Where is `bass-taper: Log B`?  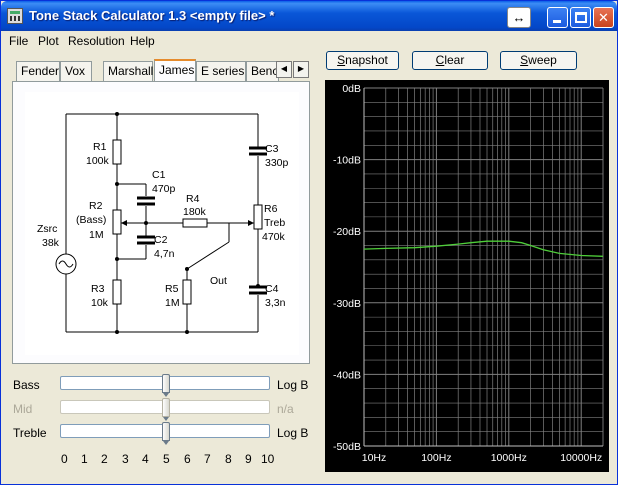 bass-taper: Log B is located at coordinates (293, 385).